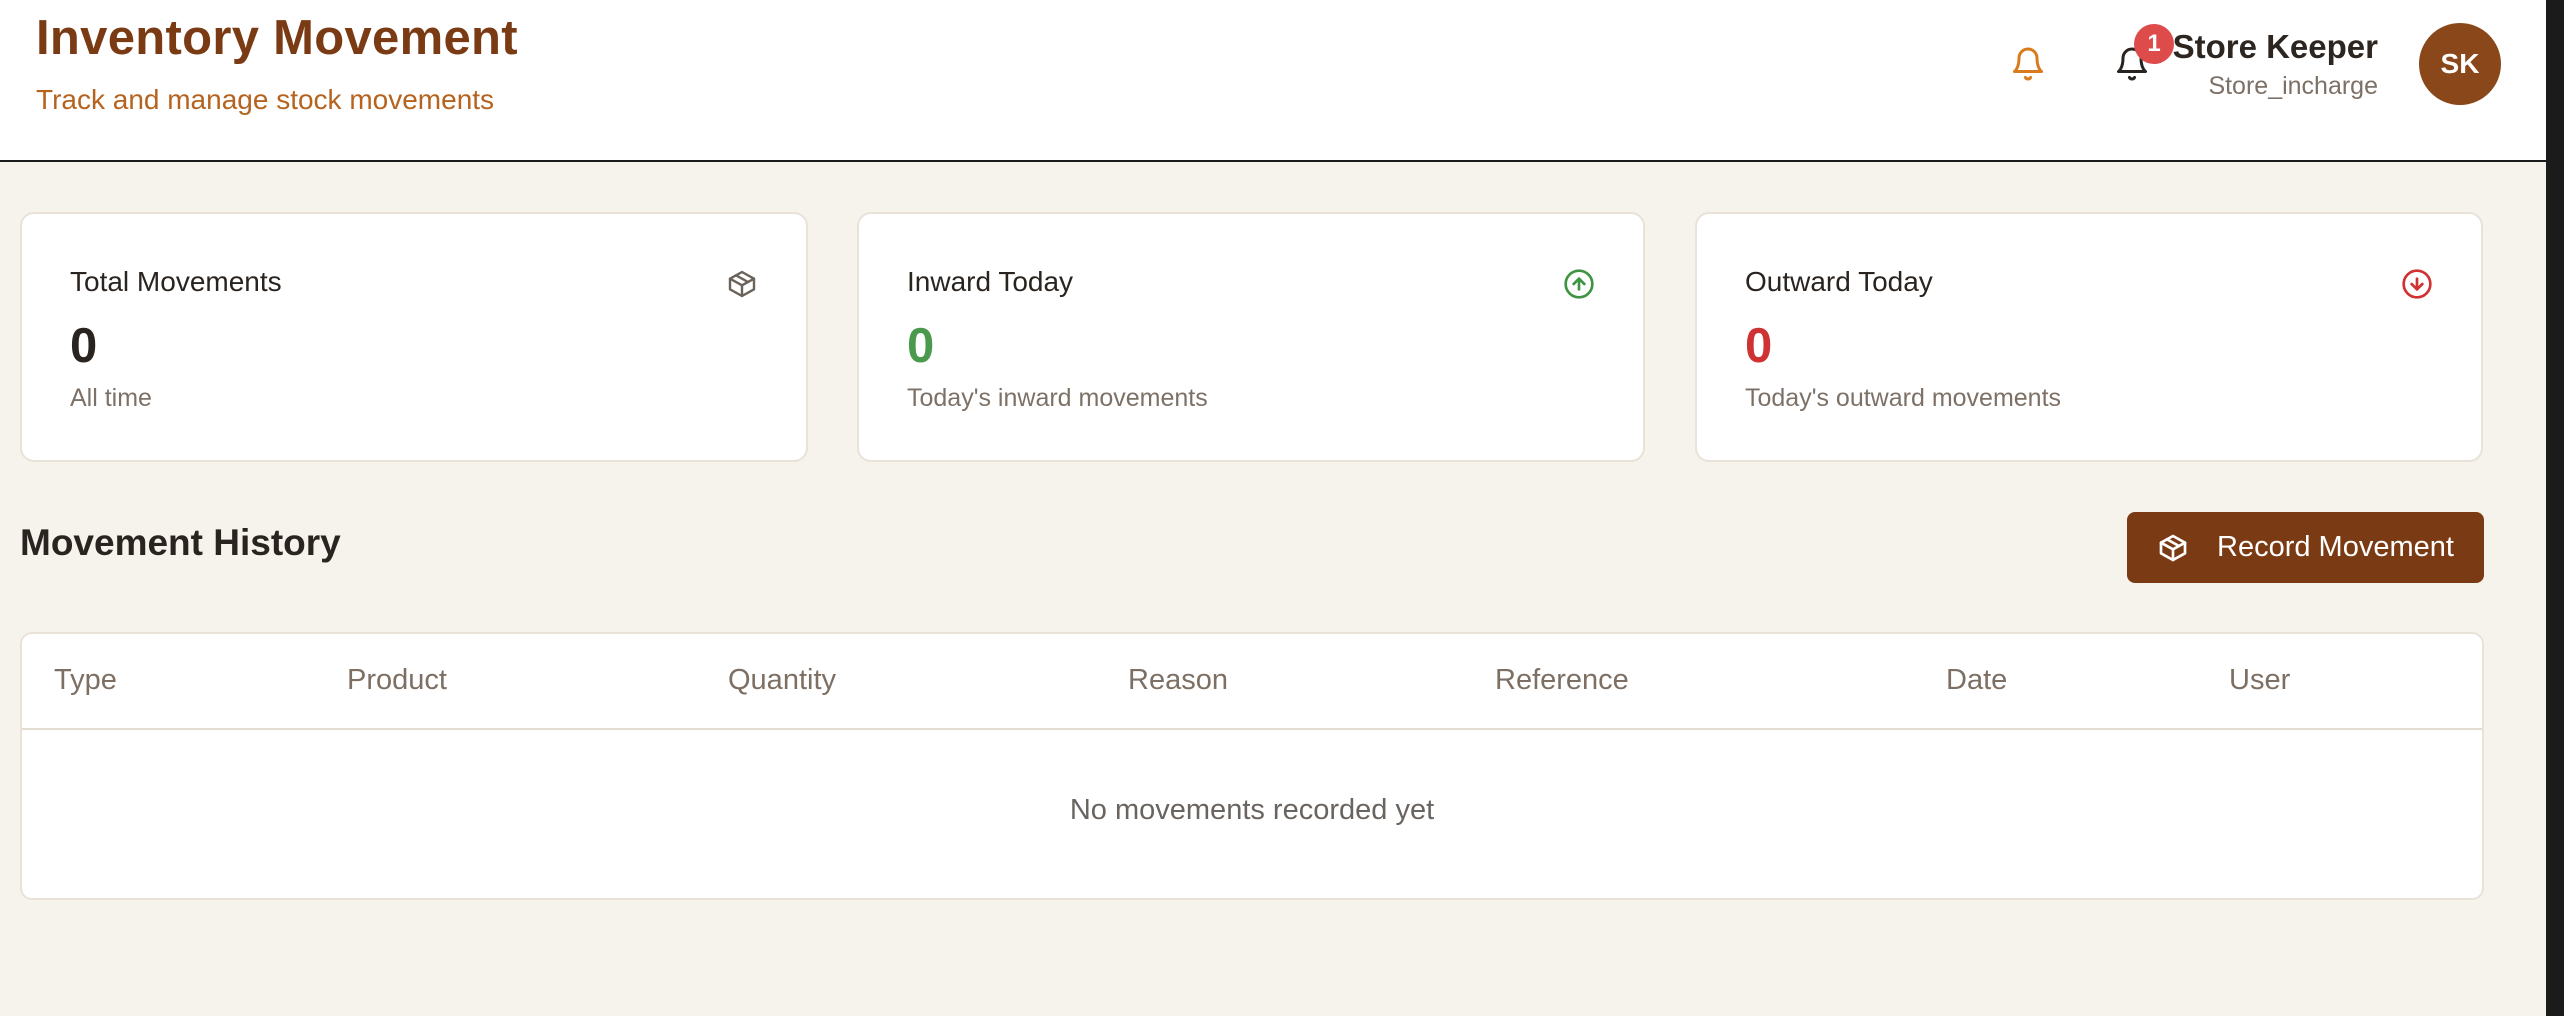 Image resolution: width=2564 pixels, height=1016 pixels. I want to click on stat-card-inward-today: Inward Today 0 Today's inward movements, so click(1251, 337).